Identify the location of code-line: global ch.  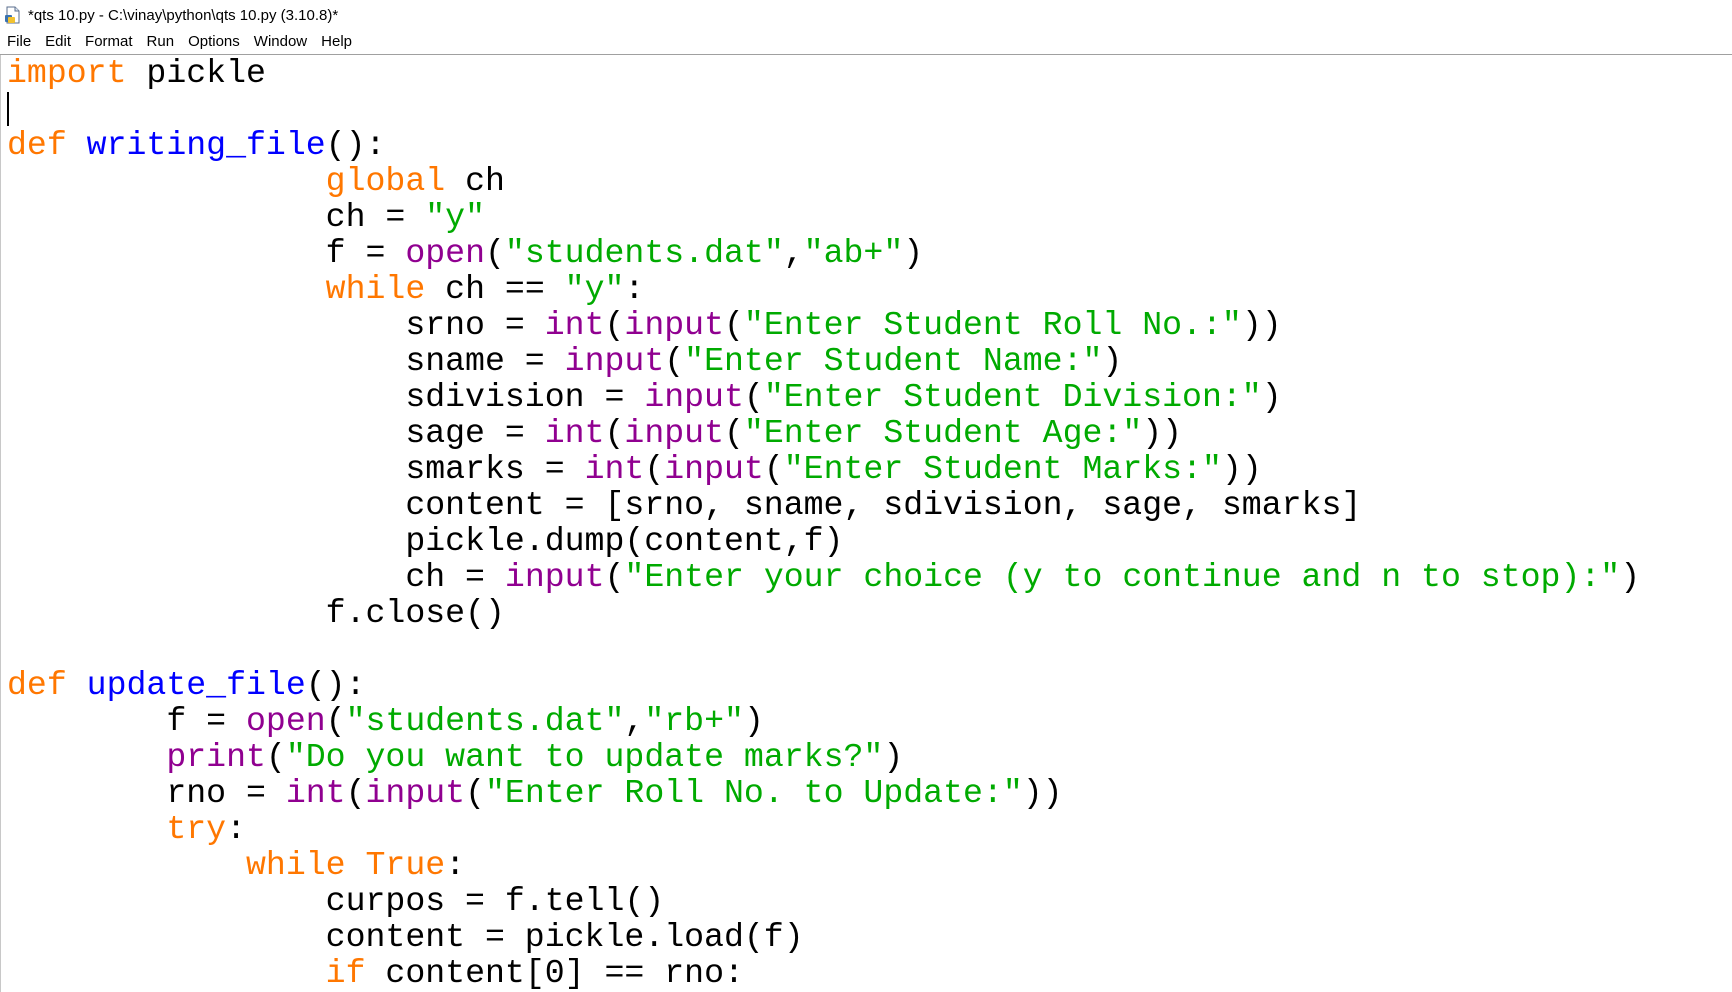
(823, 181).